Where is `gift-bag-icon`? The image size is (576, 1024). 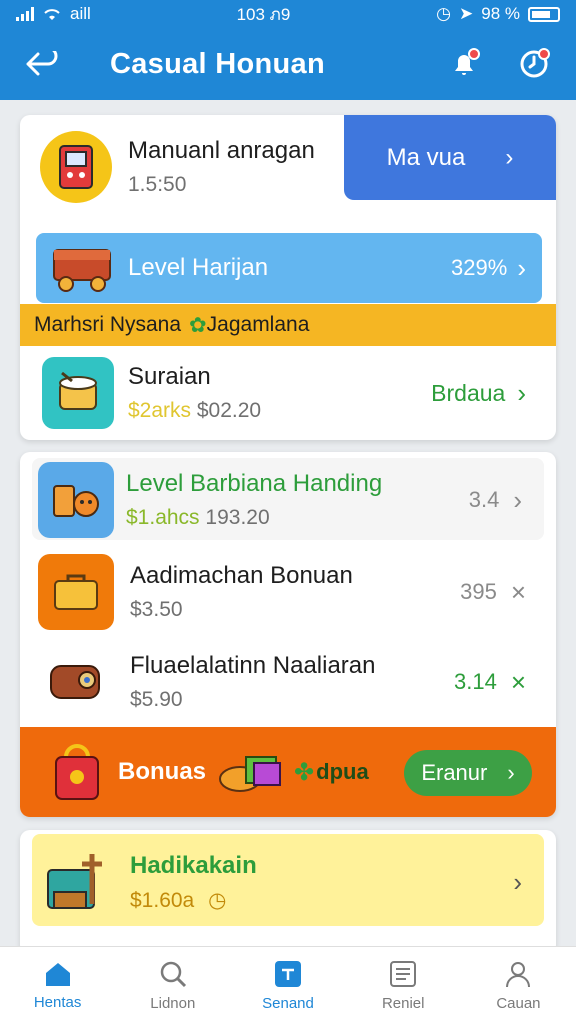
gift-bag-icon is located at coordinates (77, 772).